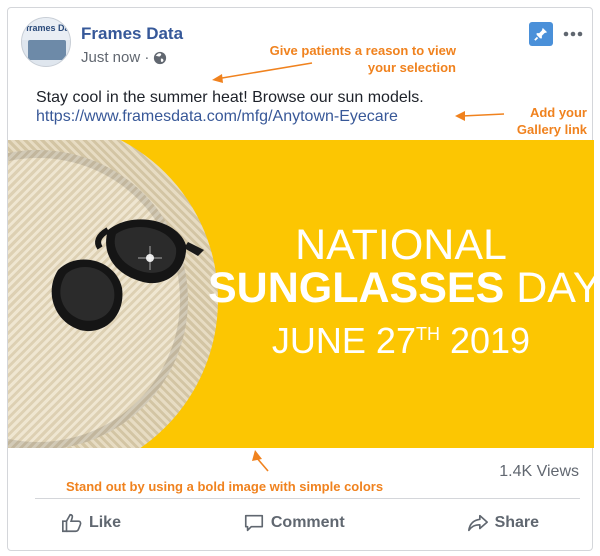 This screenshot has width=600, height=556. What do you see at coordinates (538, 121) in the screenshot?
I see `annotation-gallery: Add your Gallery link` at bounding box center [538, 121].